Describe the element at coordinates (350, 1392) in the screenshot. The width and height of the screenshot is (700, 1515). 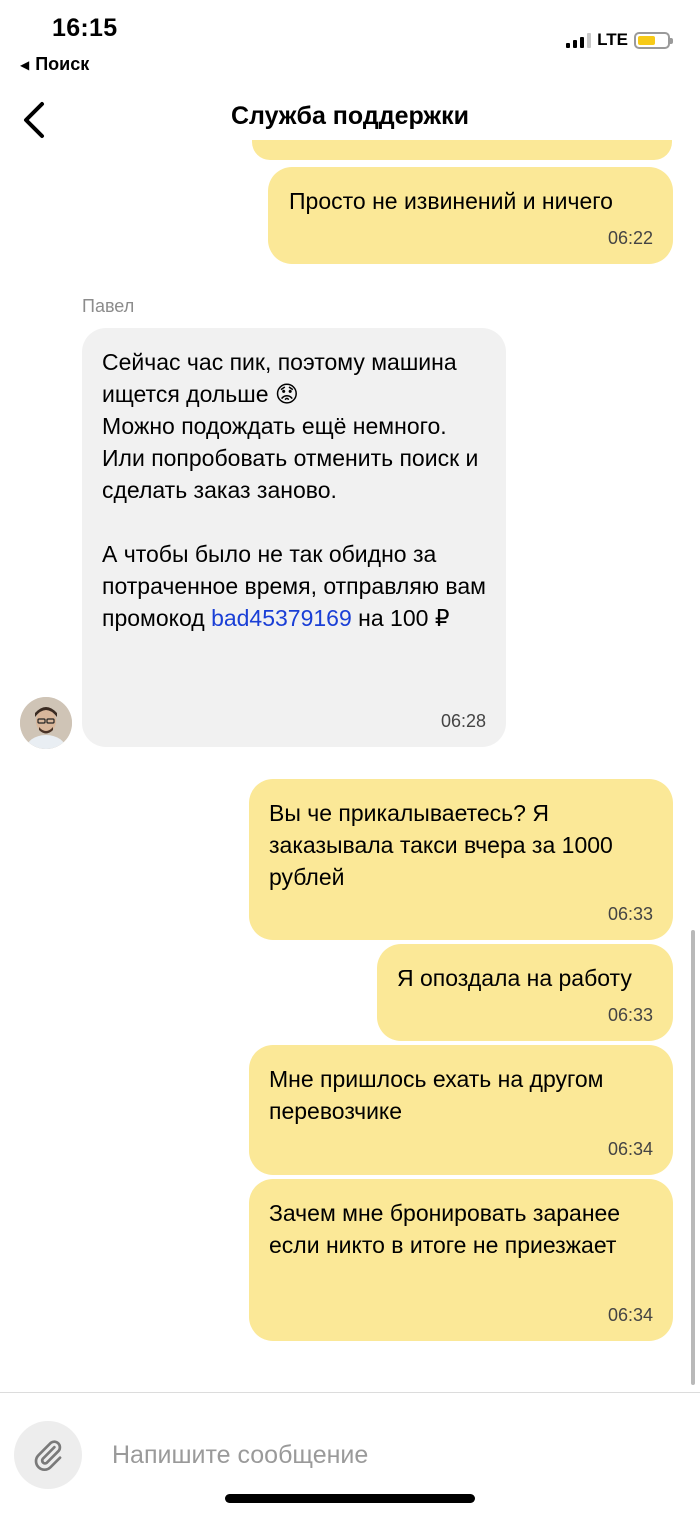
I see `composer-divider` at that location.